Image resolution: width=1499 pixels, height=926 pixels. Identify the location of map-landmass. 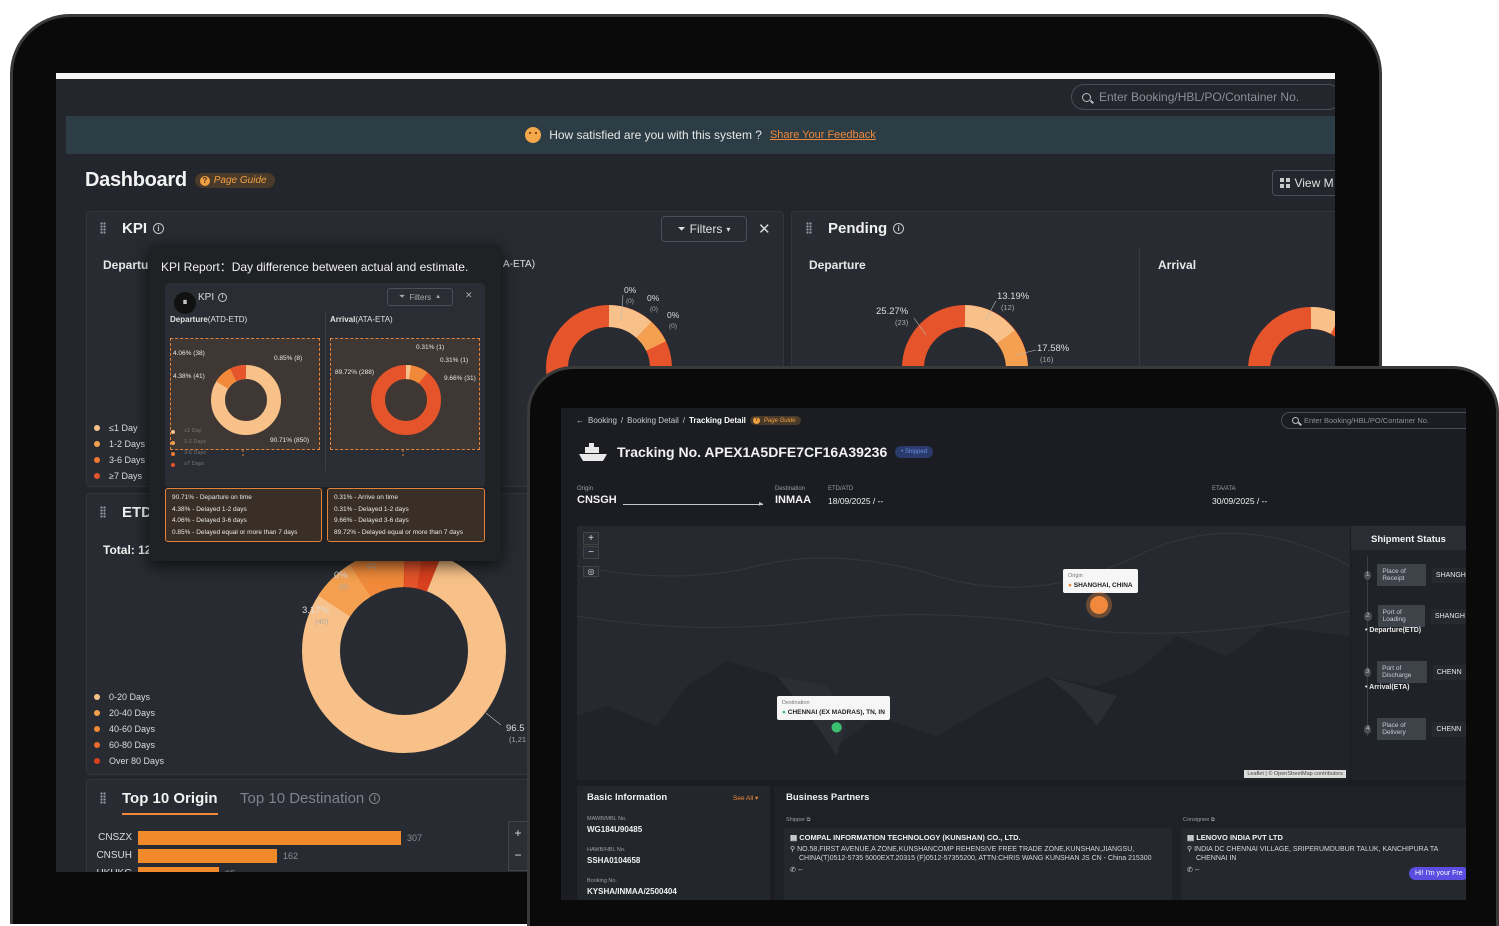
(963, 653).